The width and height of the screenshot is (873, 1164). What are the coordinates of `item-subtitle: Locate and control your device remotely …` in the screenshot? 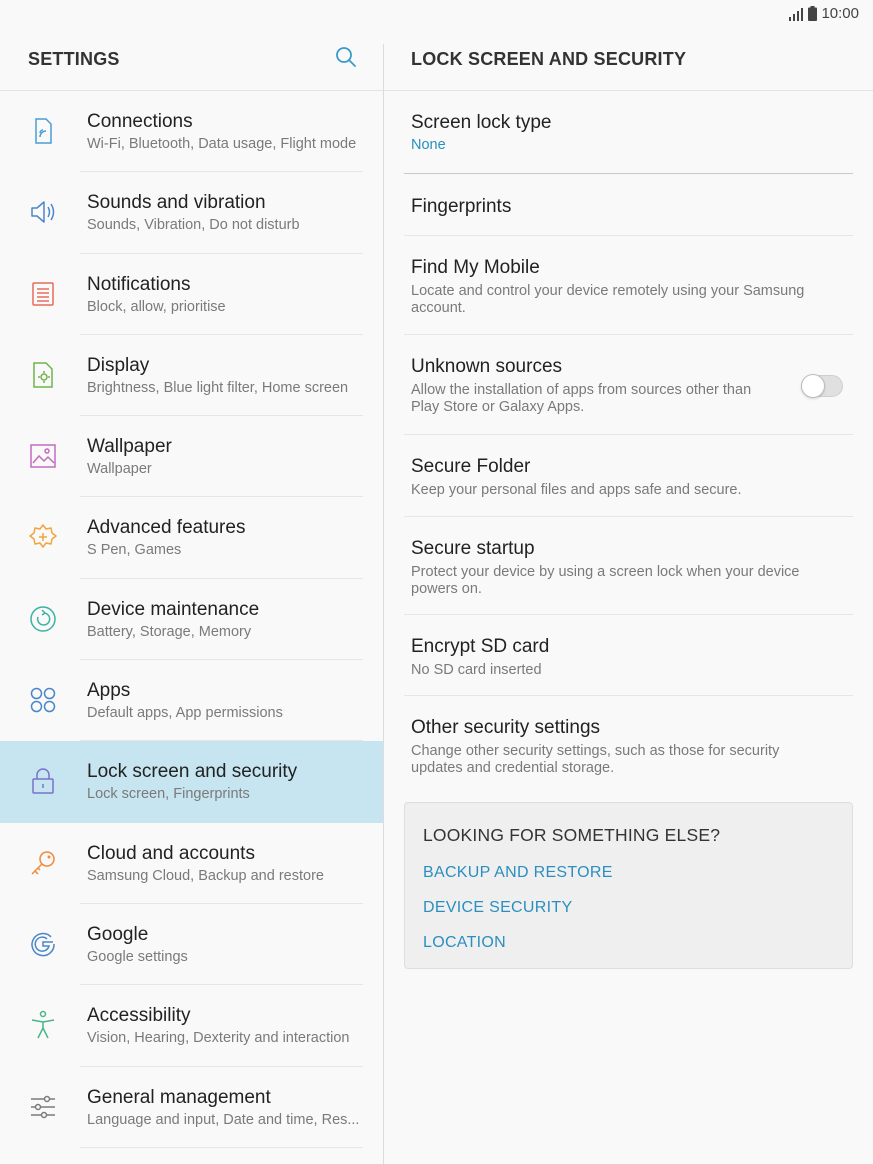 It's located at (608, 299).